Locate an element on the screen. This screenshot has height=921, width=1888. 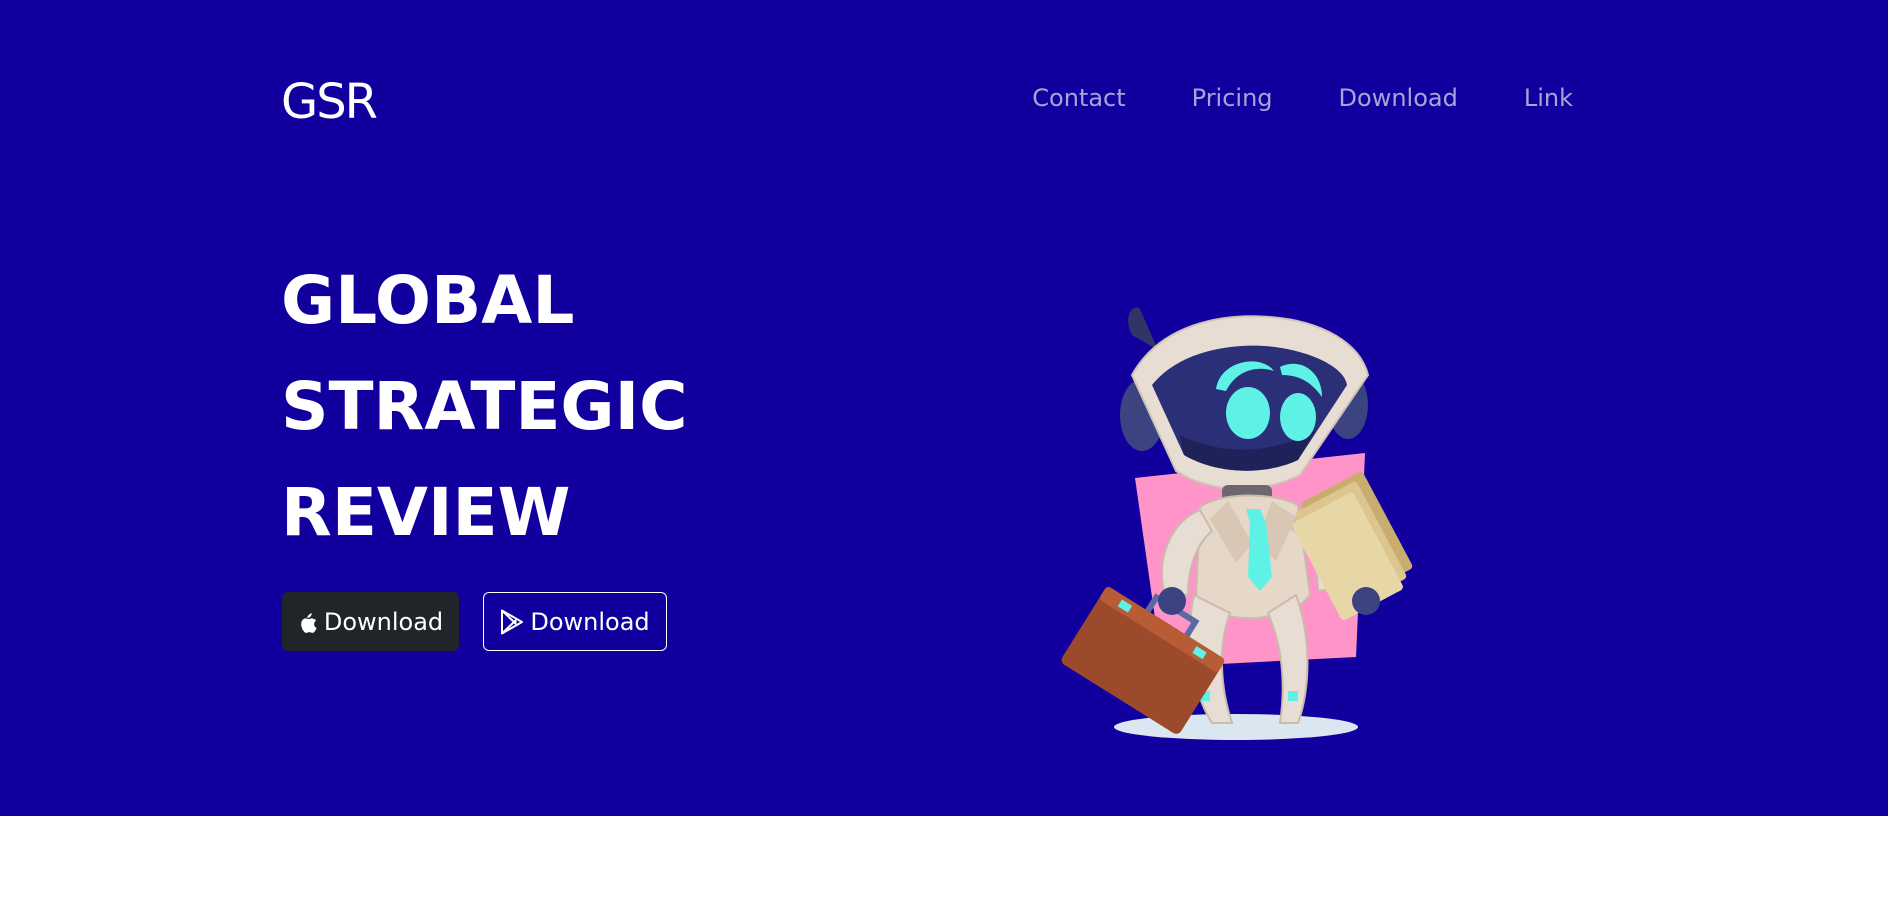
nav-link-link: Link is located at coordinates (1548, 98).